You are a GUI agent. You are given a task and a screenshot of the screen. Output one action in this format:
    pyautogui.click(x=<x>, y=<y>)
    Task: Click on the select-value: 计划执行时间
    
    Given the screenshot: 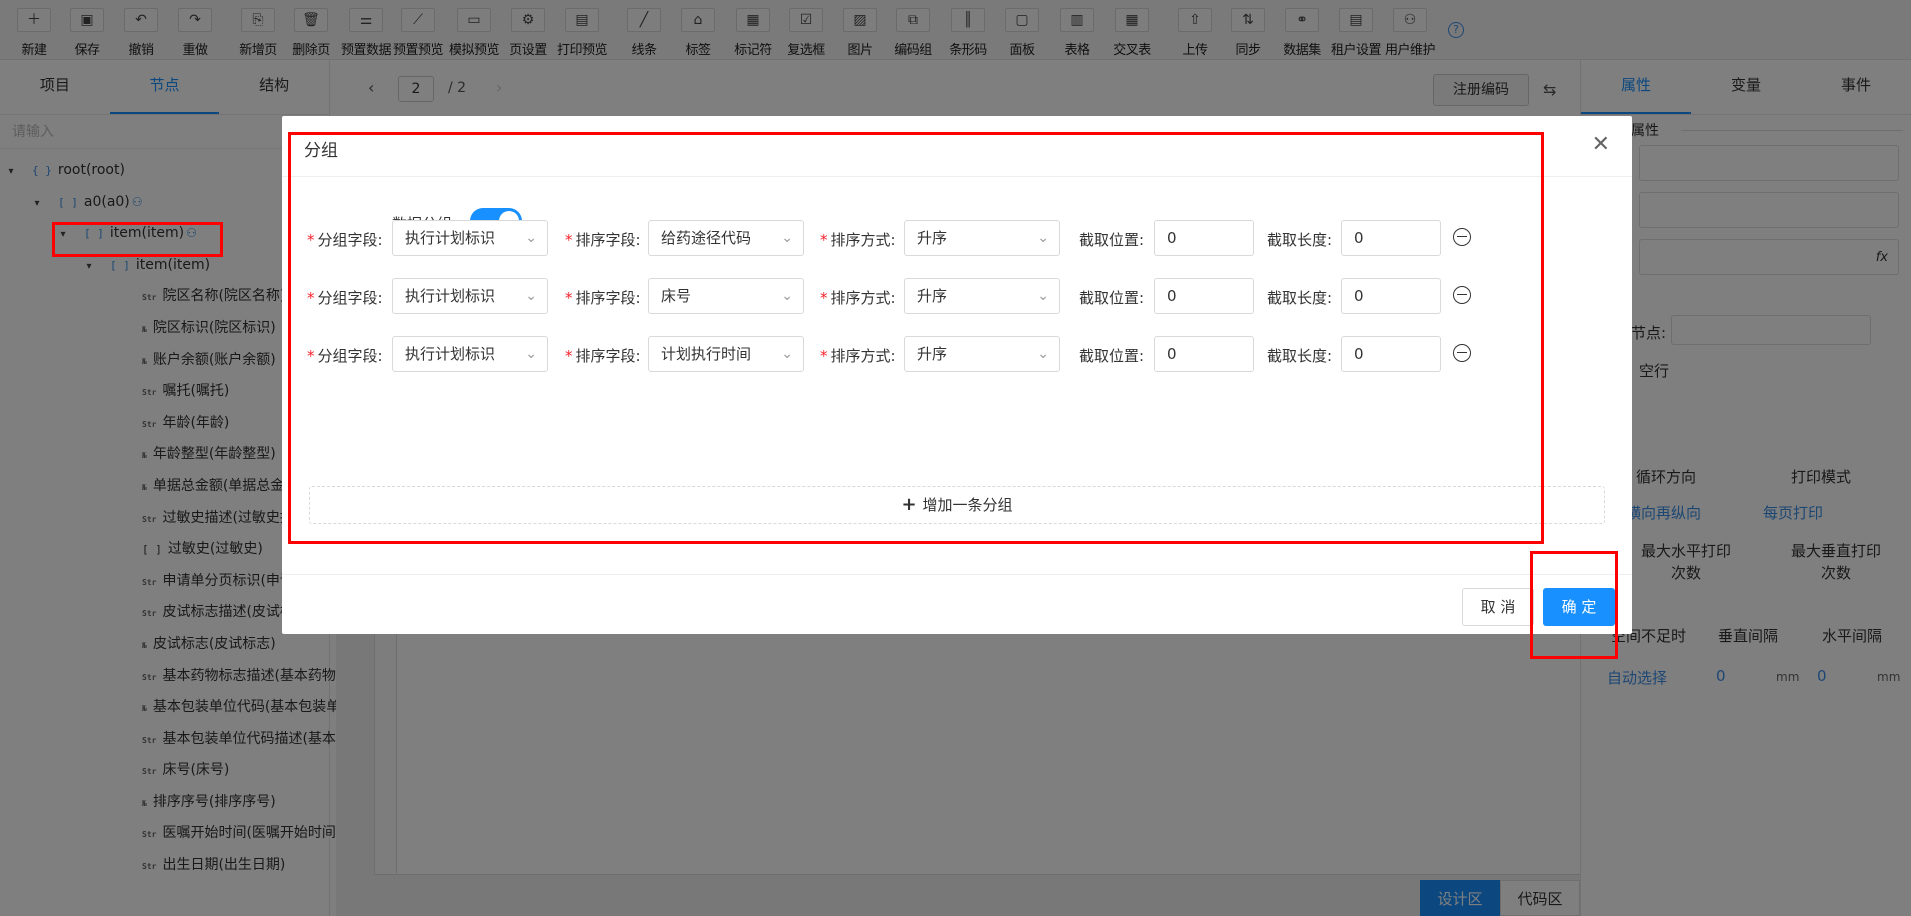 What is the action you would take?
    pyautogui.click(x=706, y=354)
    